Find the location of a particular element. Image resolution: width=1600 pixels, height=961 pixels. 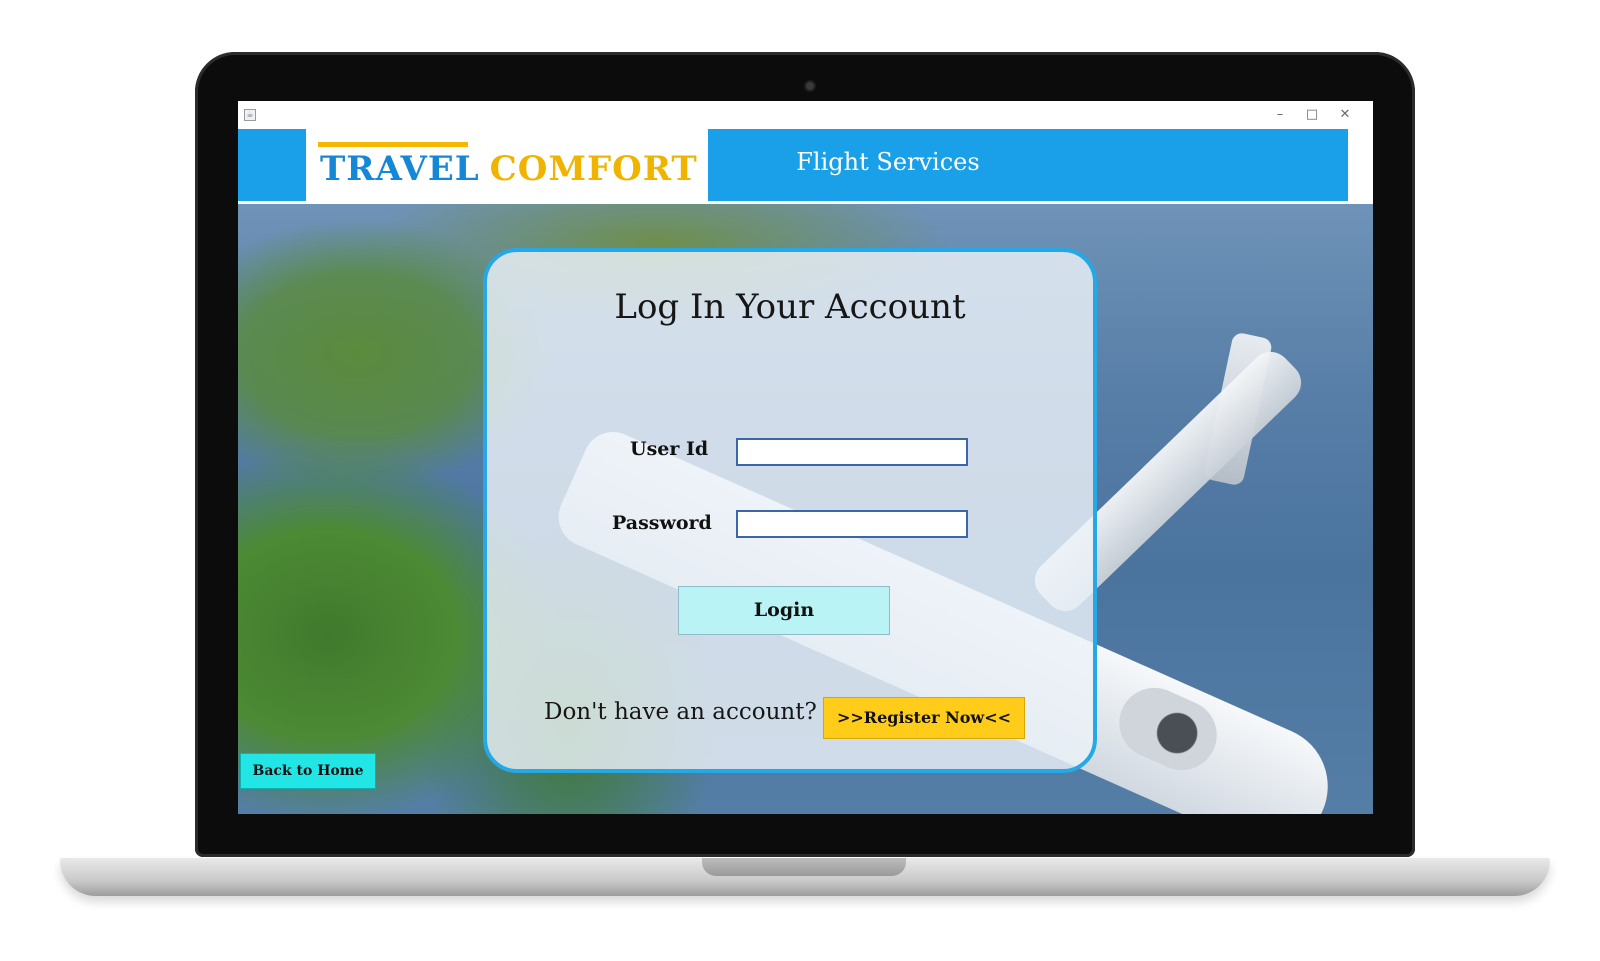

brand-travel: TRAVEL is located at coordinates (400, 169).